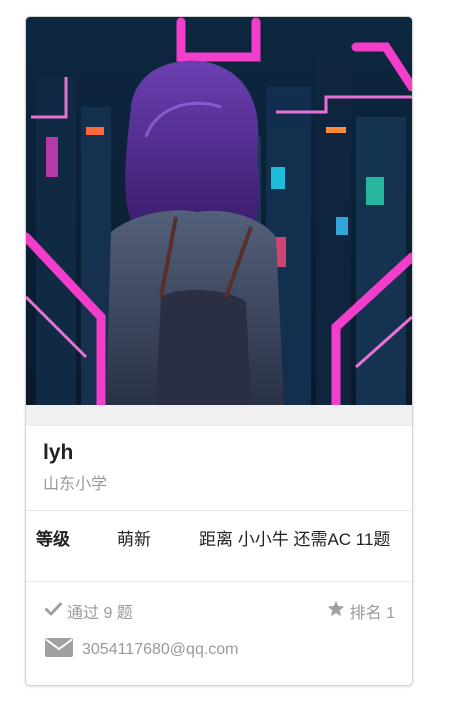 The width and height of the screenshot is (449, 713). I want to click on rank: 排名 1, so click(361, 611).